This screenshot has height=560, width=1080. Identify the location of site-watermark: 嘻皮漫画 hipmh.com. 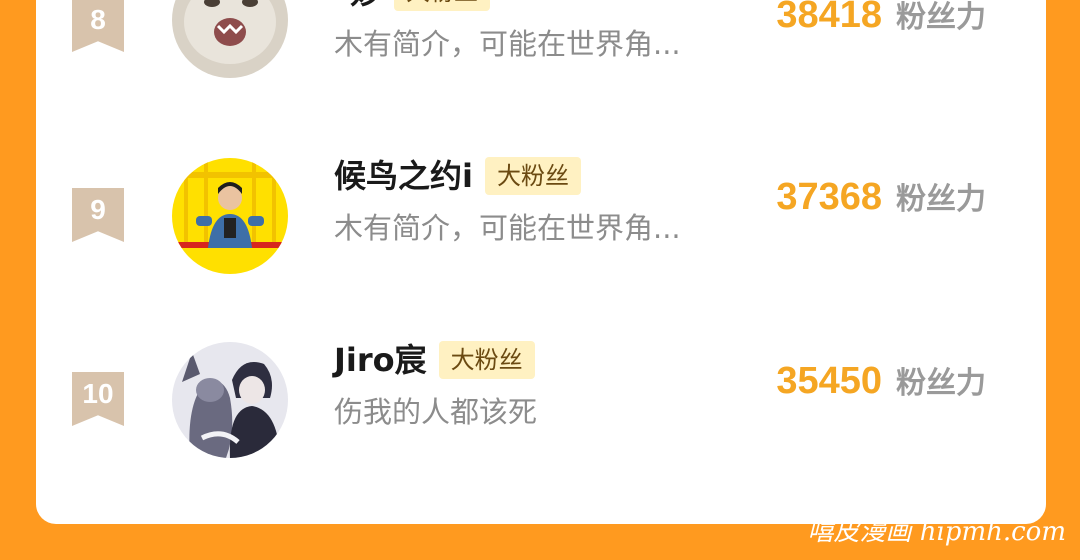
(936, 532).